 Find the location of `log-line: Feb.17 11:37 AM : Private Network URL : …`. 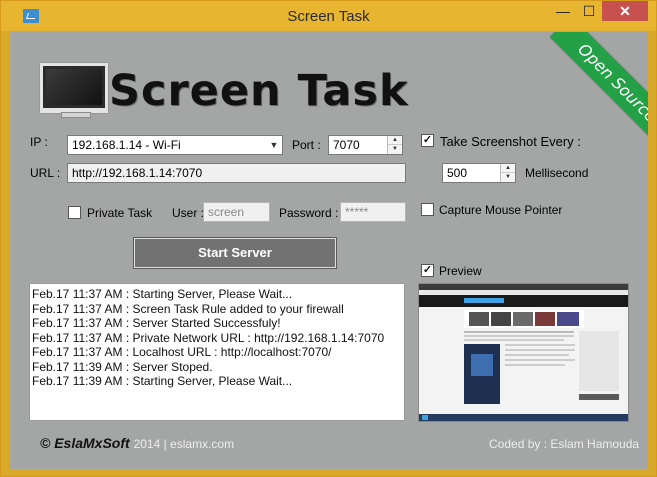

log-line: Feb.17 11:37 AM : Private Network URL : … is located at coordinates (208, 337).